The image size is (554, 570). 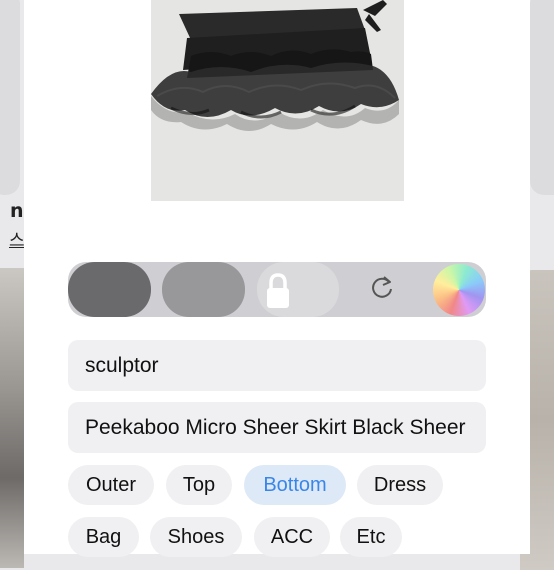 I want to click on rotate-icon, so click(x=383, y=289).